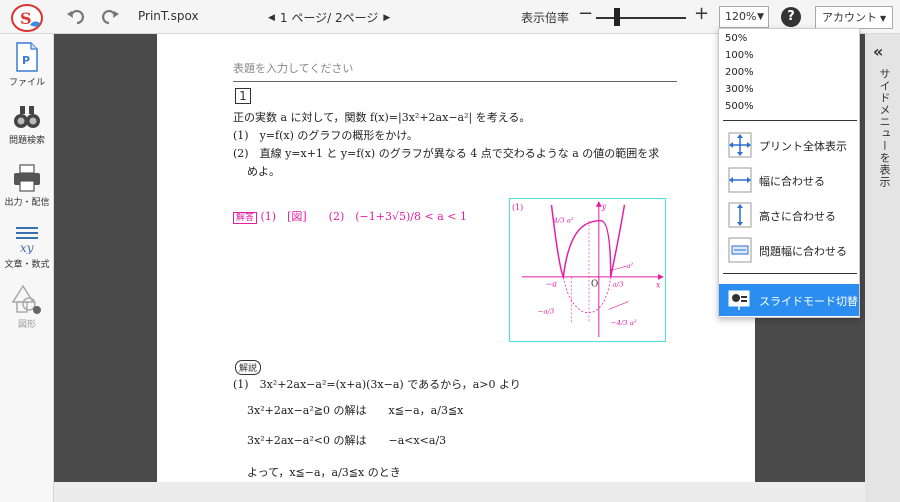 The image size is (900, 502). Describe the element at coordinates (27, 117) in the screenshot. I see `binoculars-icon` at that location.